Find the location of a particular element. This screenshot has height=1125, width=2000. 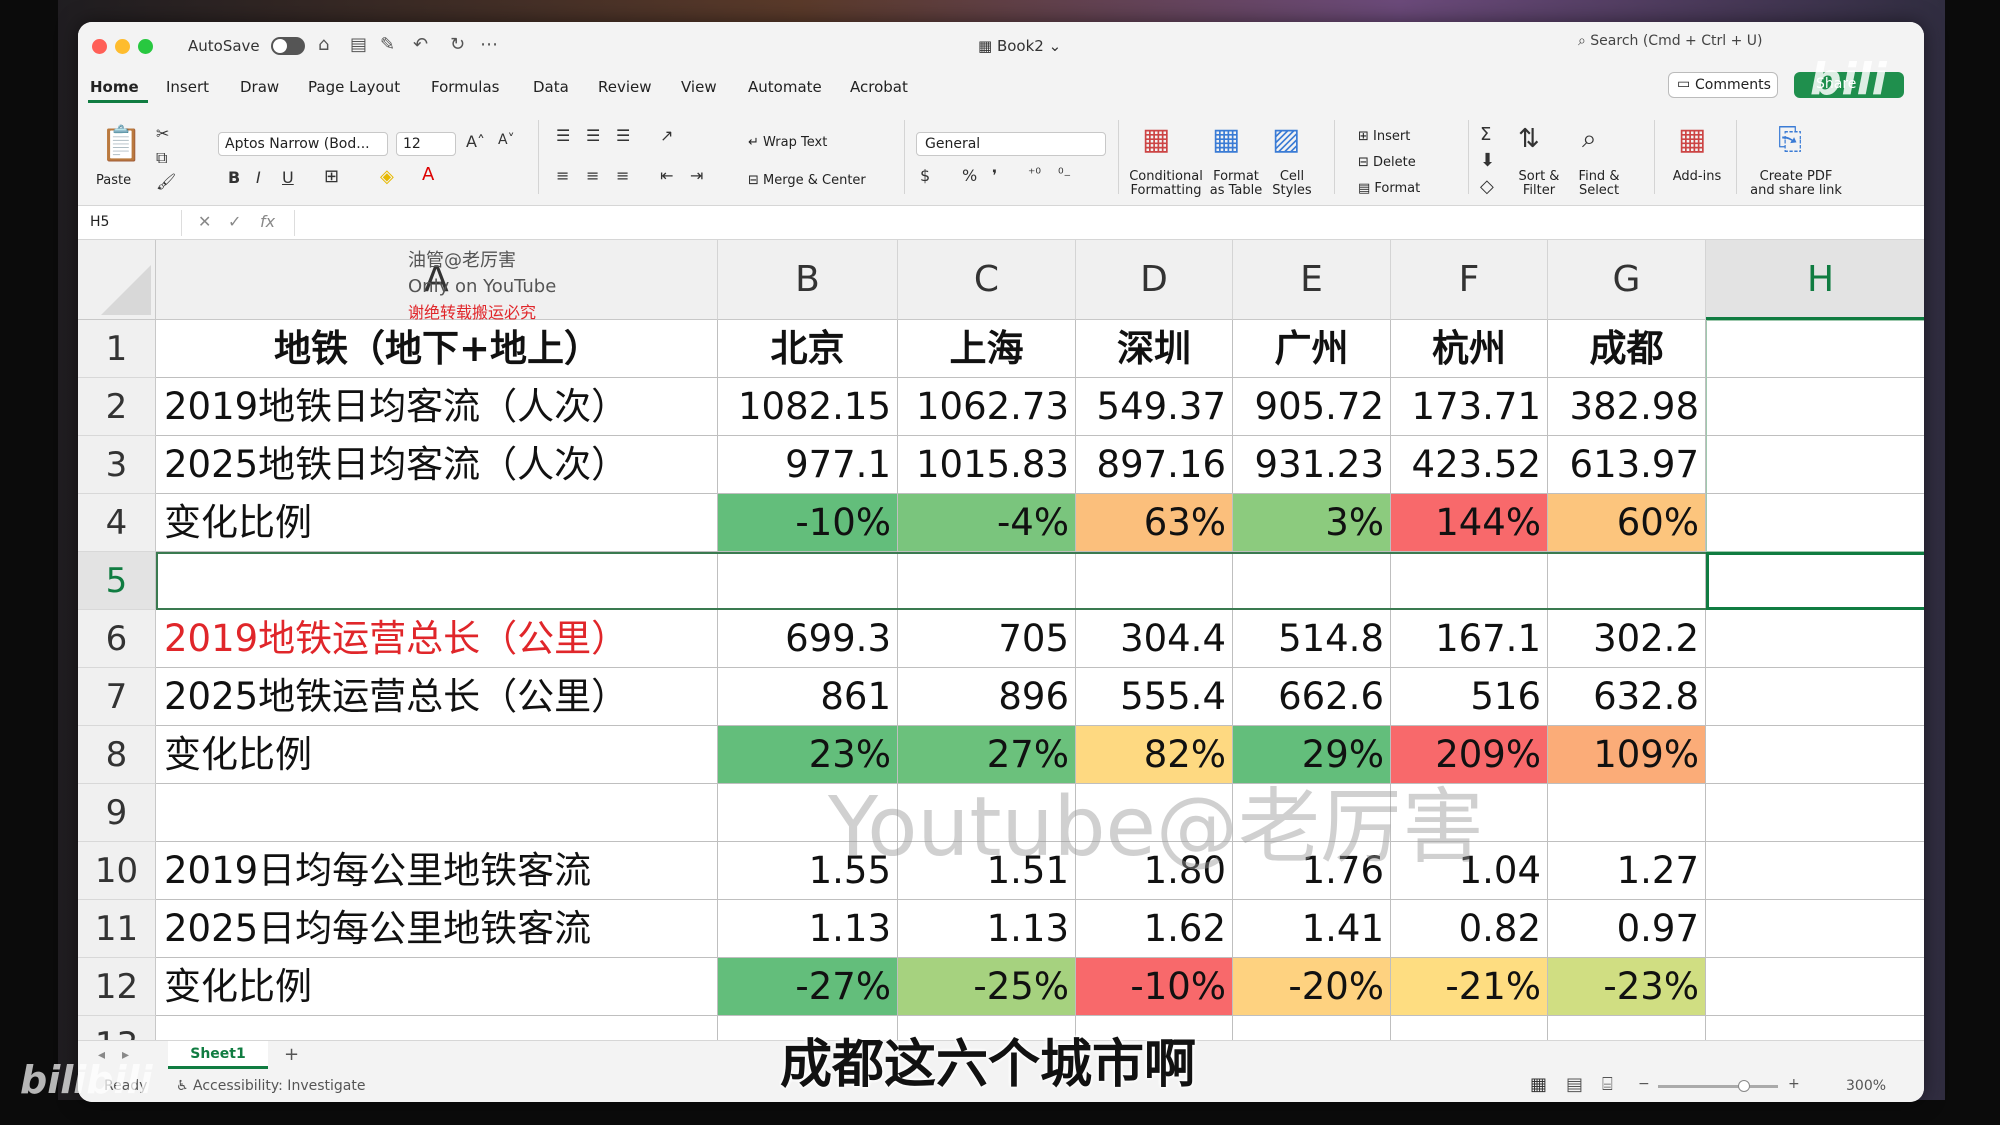

merge-center-button: ⊟ Merge & Center is located at coordinates (807, 181).